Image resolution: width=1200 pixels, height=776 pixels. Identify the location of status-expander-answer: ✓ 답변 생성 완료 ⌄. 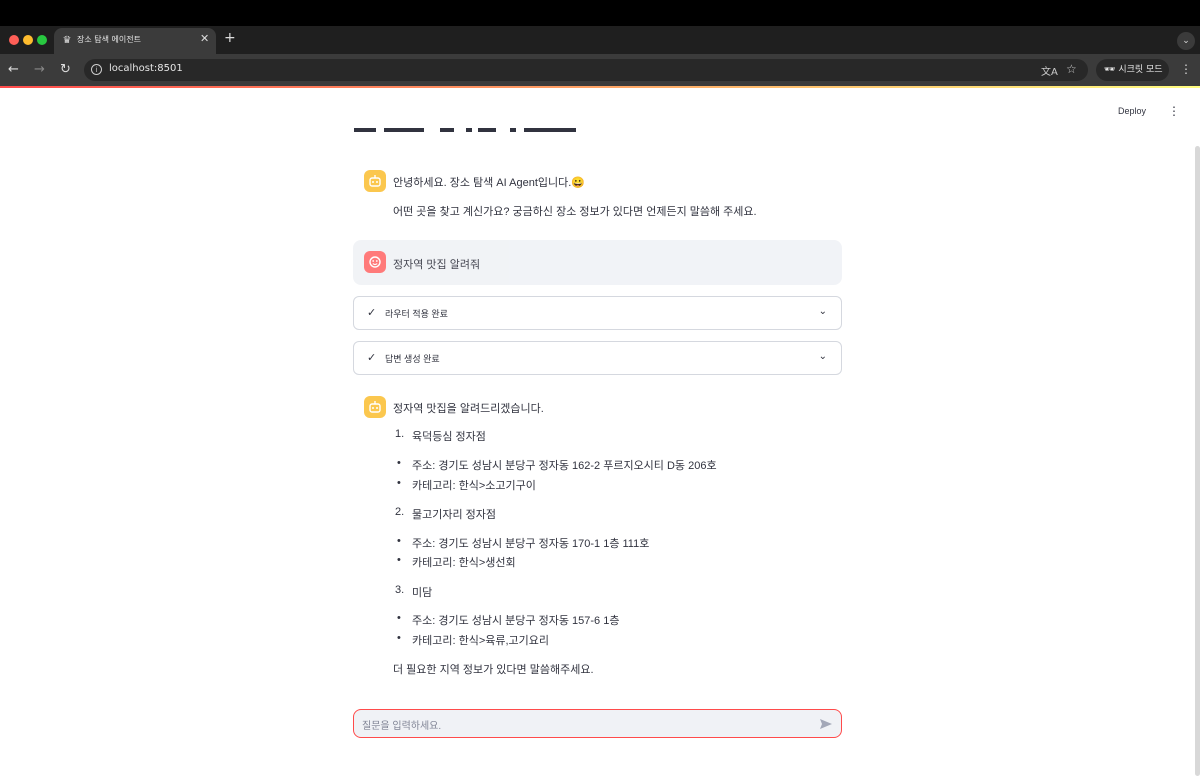
(597, 358).